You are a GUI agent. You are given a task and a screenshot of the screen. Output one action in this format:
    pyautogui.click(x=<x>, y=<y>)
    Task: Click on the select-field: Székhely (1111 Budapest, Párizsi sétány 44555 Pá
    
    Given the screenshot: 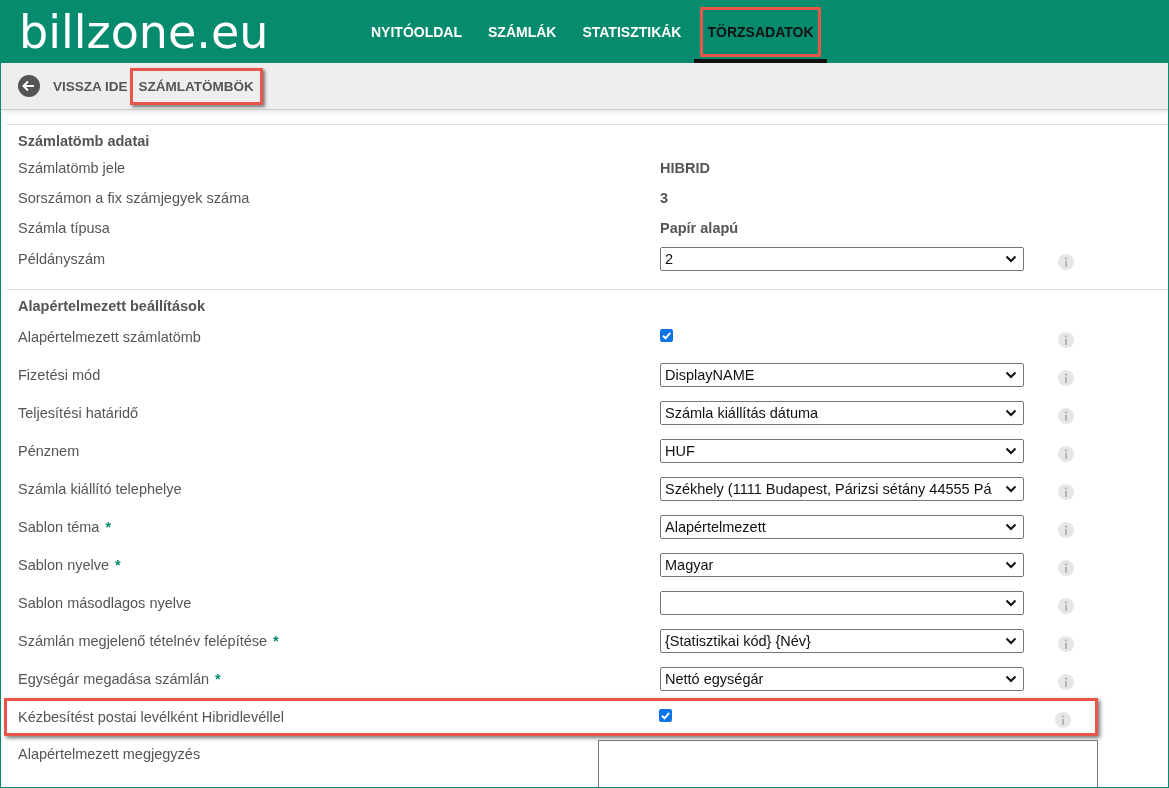 What is the action you would take?
    pyautogui.click(x=842, y=489)
    